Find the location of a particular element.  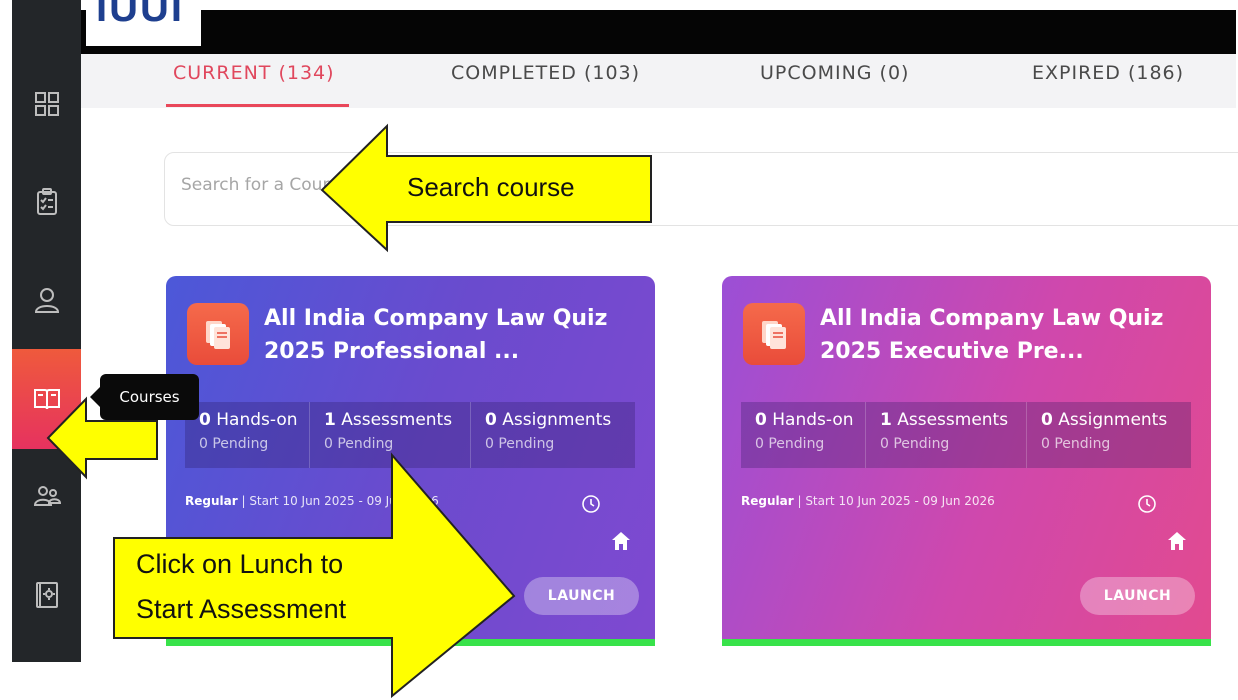

sidebar-item-dashboard is located at coordinates (46, 104).